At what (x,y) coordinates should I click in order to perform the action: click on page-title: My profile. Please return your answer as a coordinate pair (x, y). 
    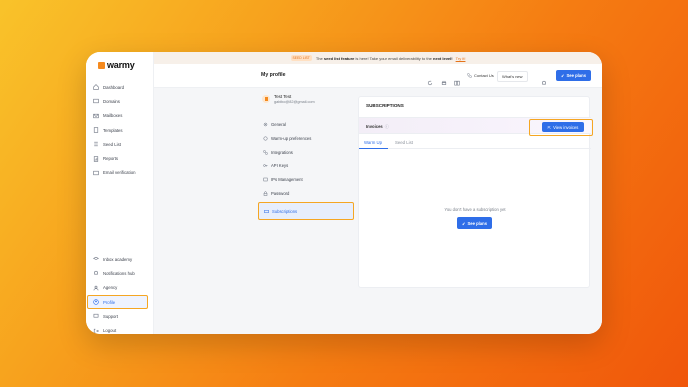
    Looking at the image, I should click on (273, 75).